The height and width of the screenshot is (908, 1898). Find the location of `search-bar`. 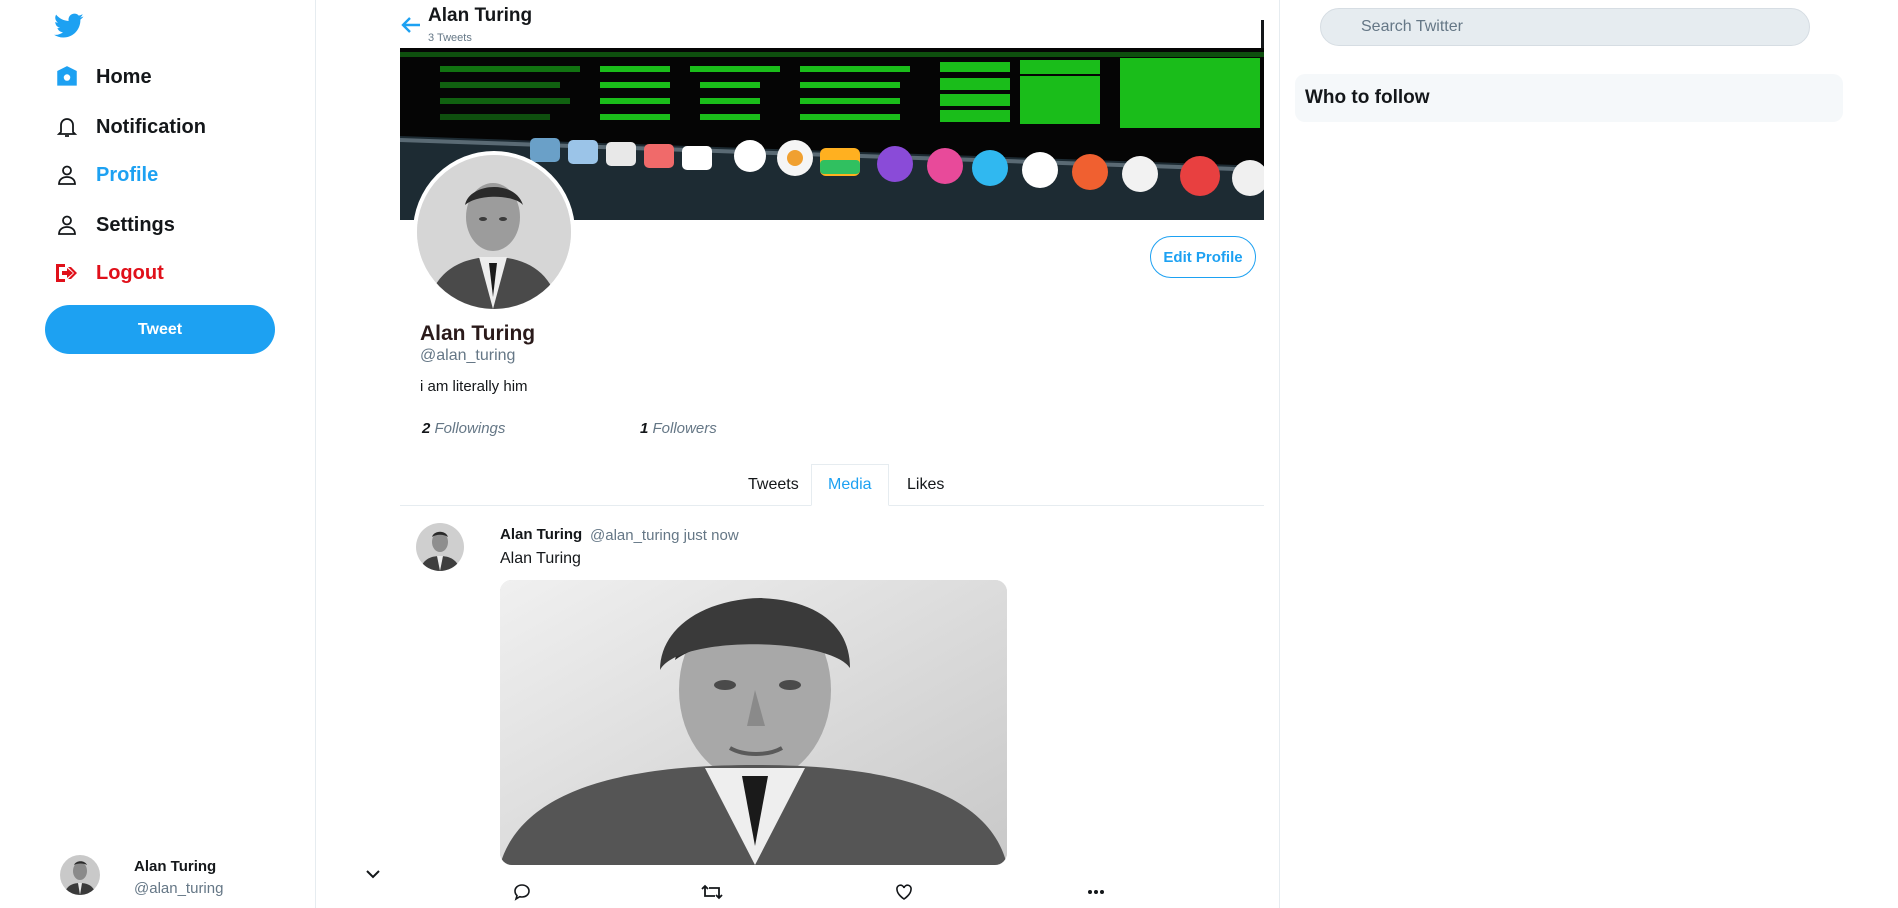

search-bar is located at coordinates (1565, 27).